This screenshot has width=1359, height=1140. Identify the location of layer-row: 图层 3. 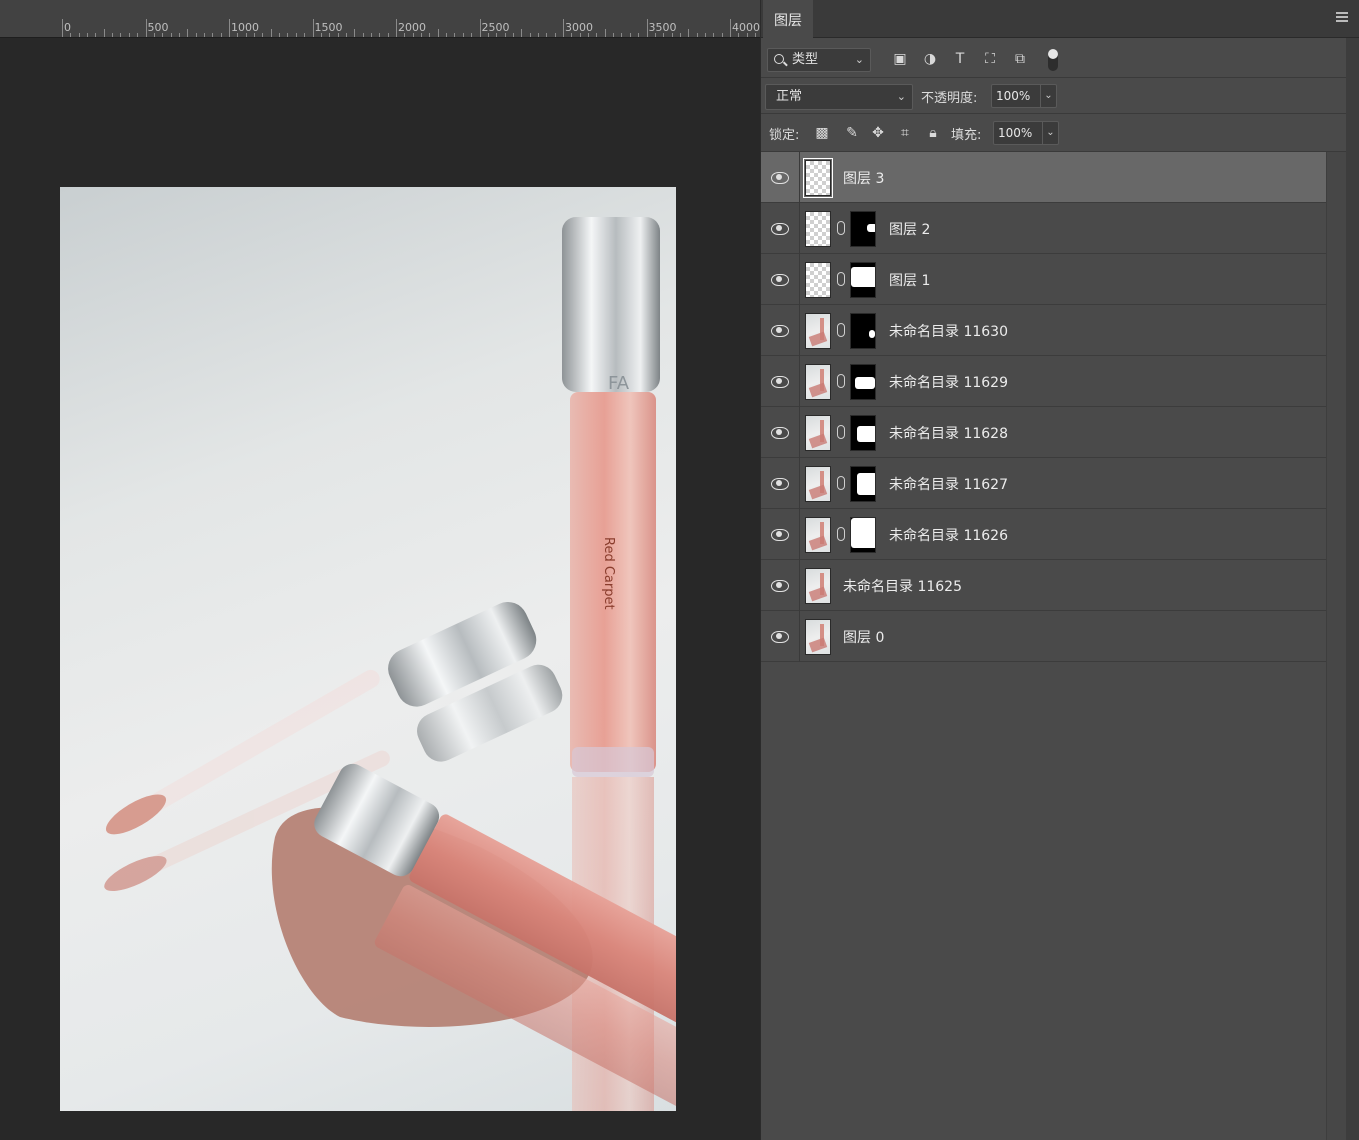
(1043, 177).